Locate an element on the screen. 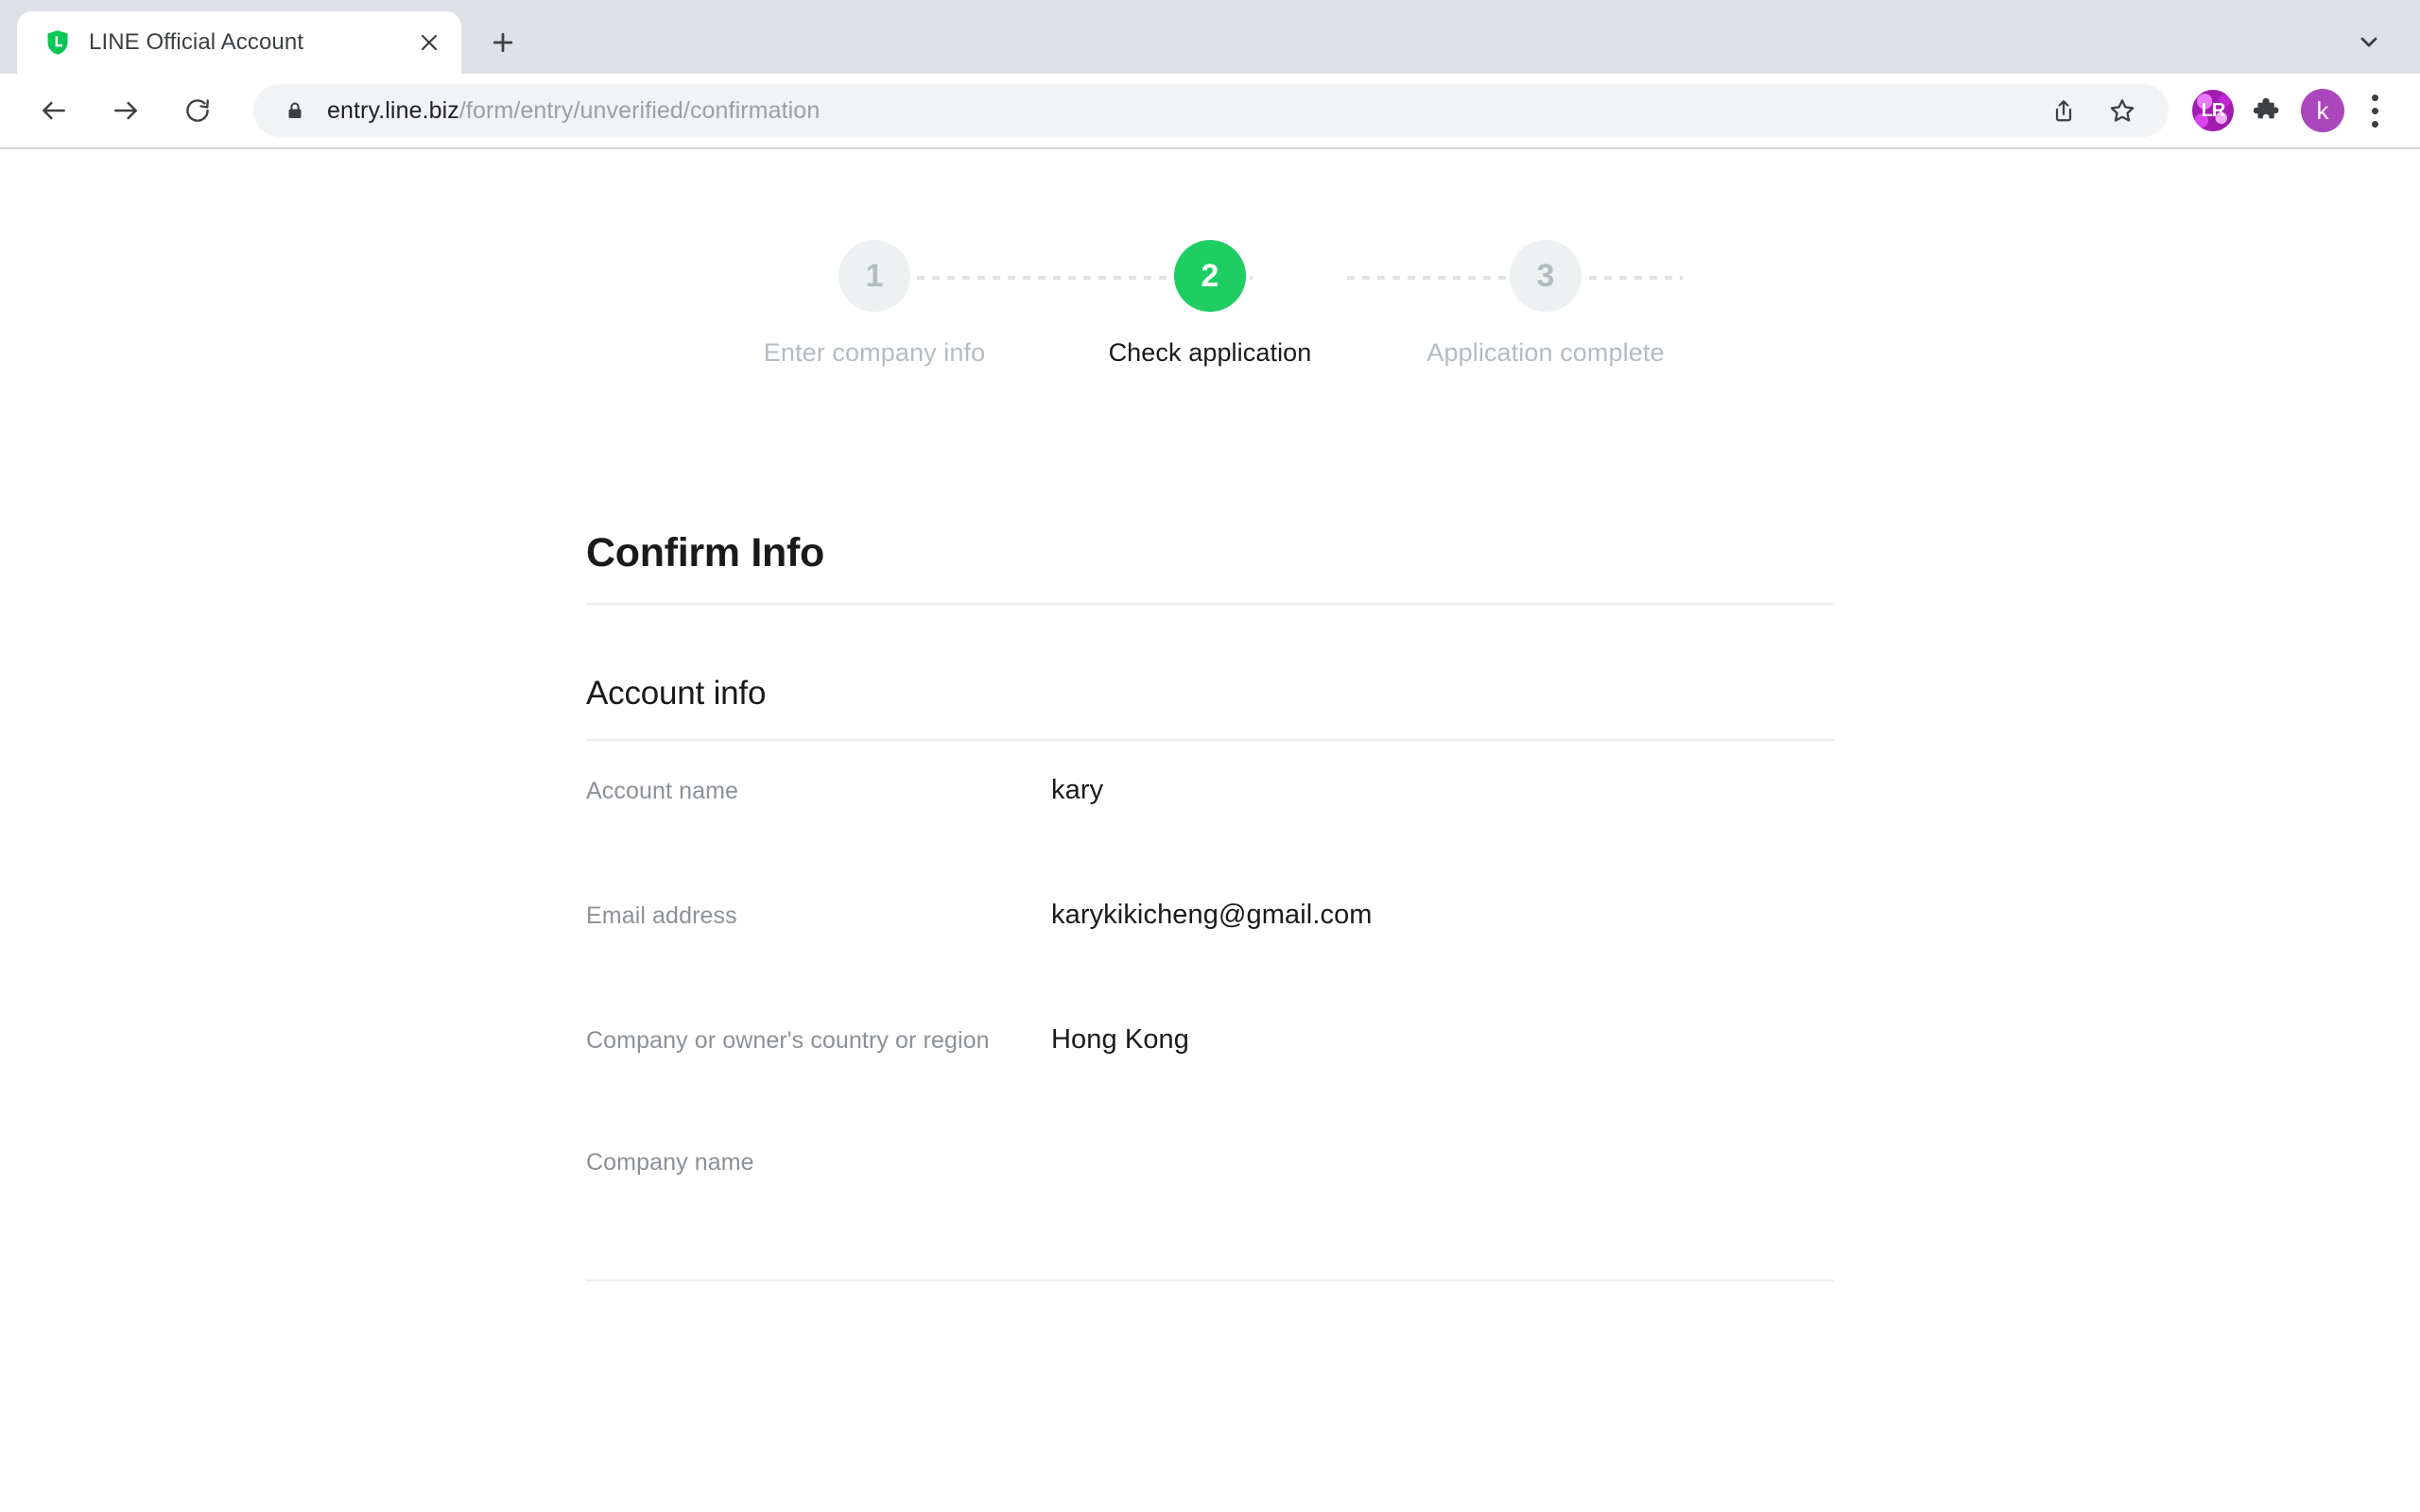 The height and width of the screenshot is (1512, 2420). bookmark-button is located at coordinates (2122, 110).